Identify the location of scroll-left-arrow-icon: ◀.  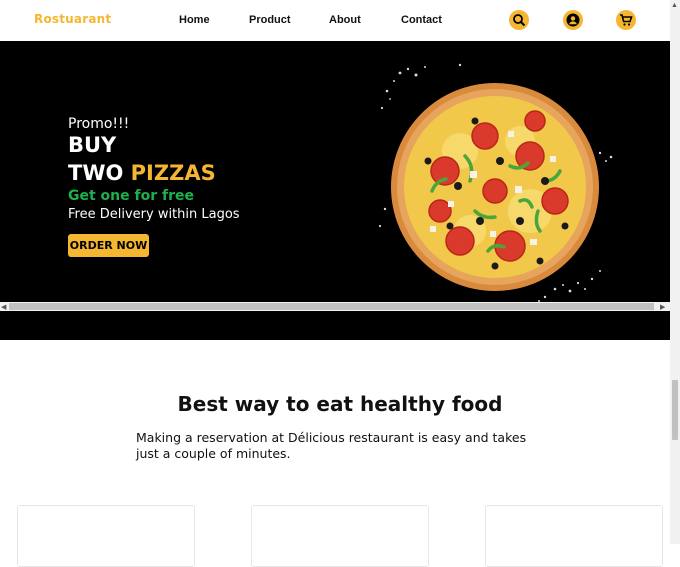
(3, 307).